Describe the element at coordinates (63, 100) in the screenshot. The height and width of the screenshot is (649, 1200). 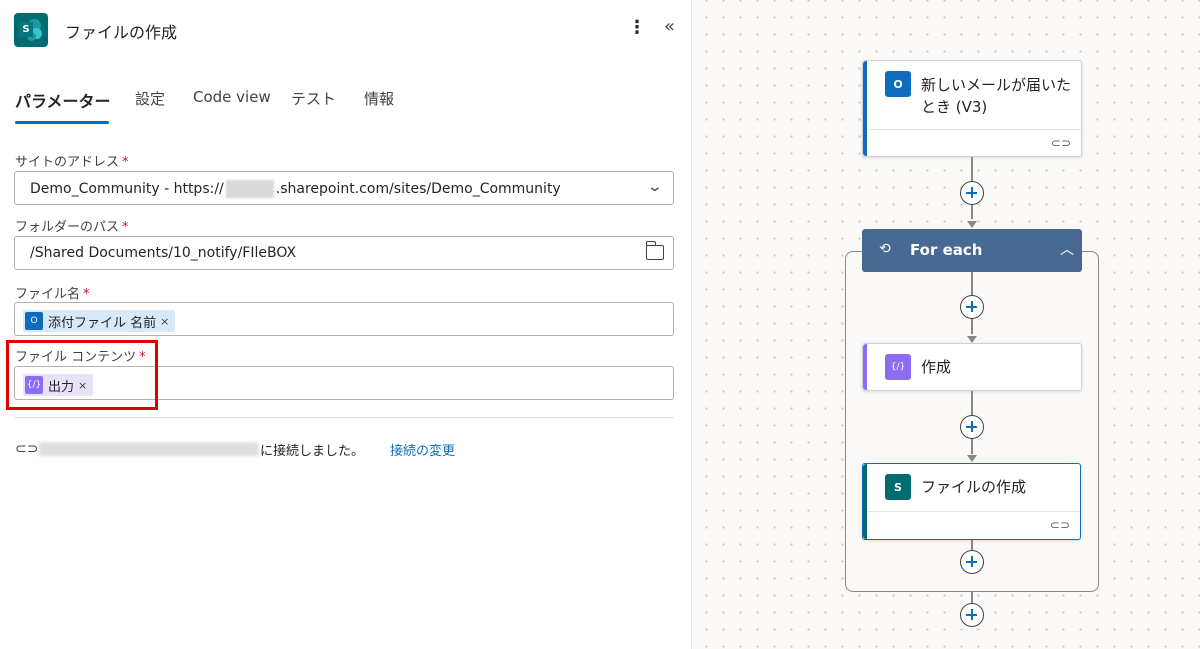
I see `tab-parameters: パラメーター` at that location.